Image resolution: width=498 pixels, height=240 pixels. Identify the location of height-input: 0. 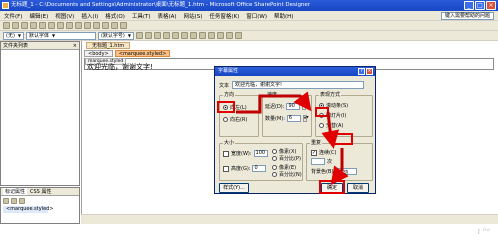
(259, 168).